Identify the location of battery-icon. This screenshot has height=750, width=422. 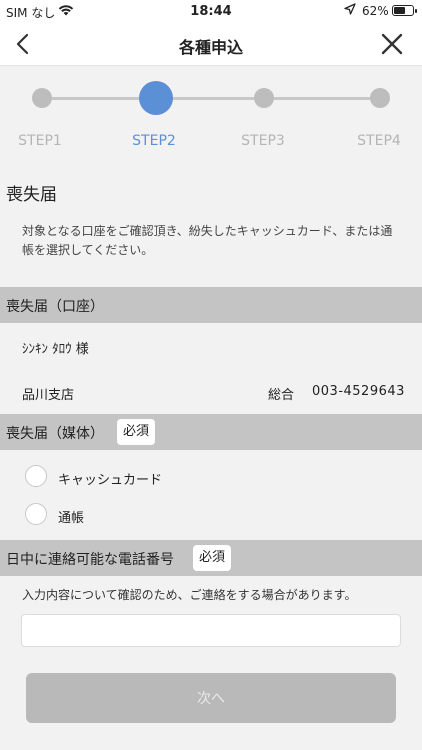
(404, 10).